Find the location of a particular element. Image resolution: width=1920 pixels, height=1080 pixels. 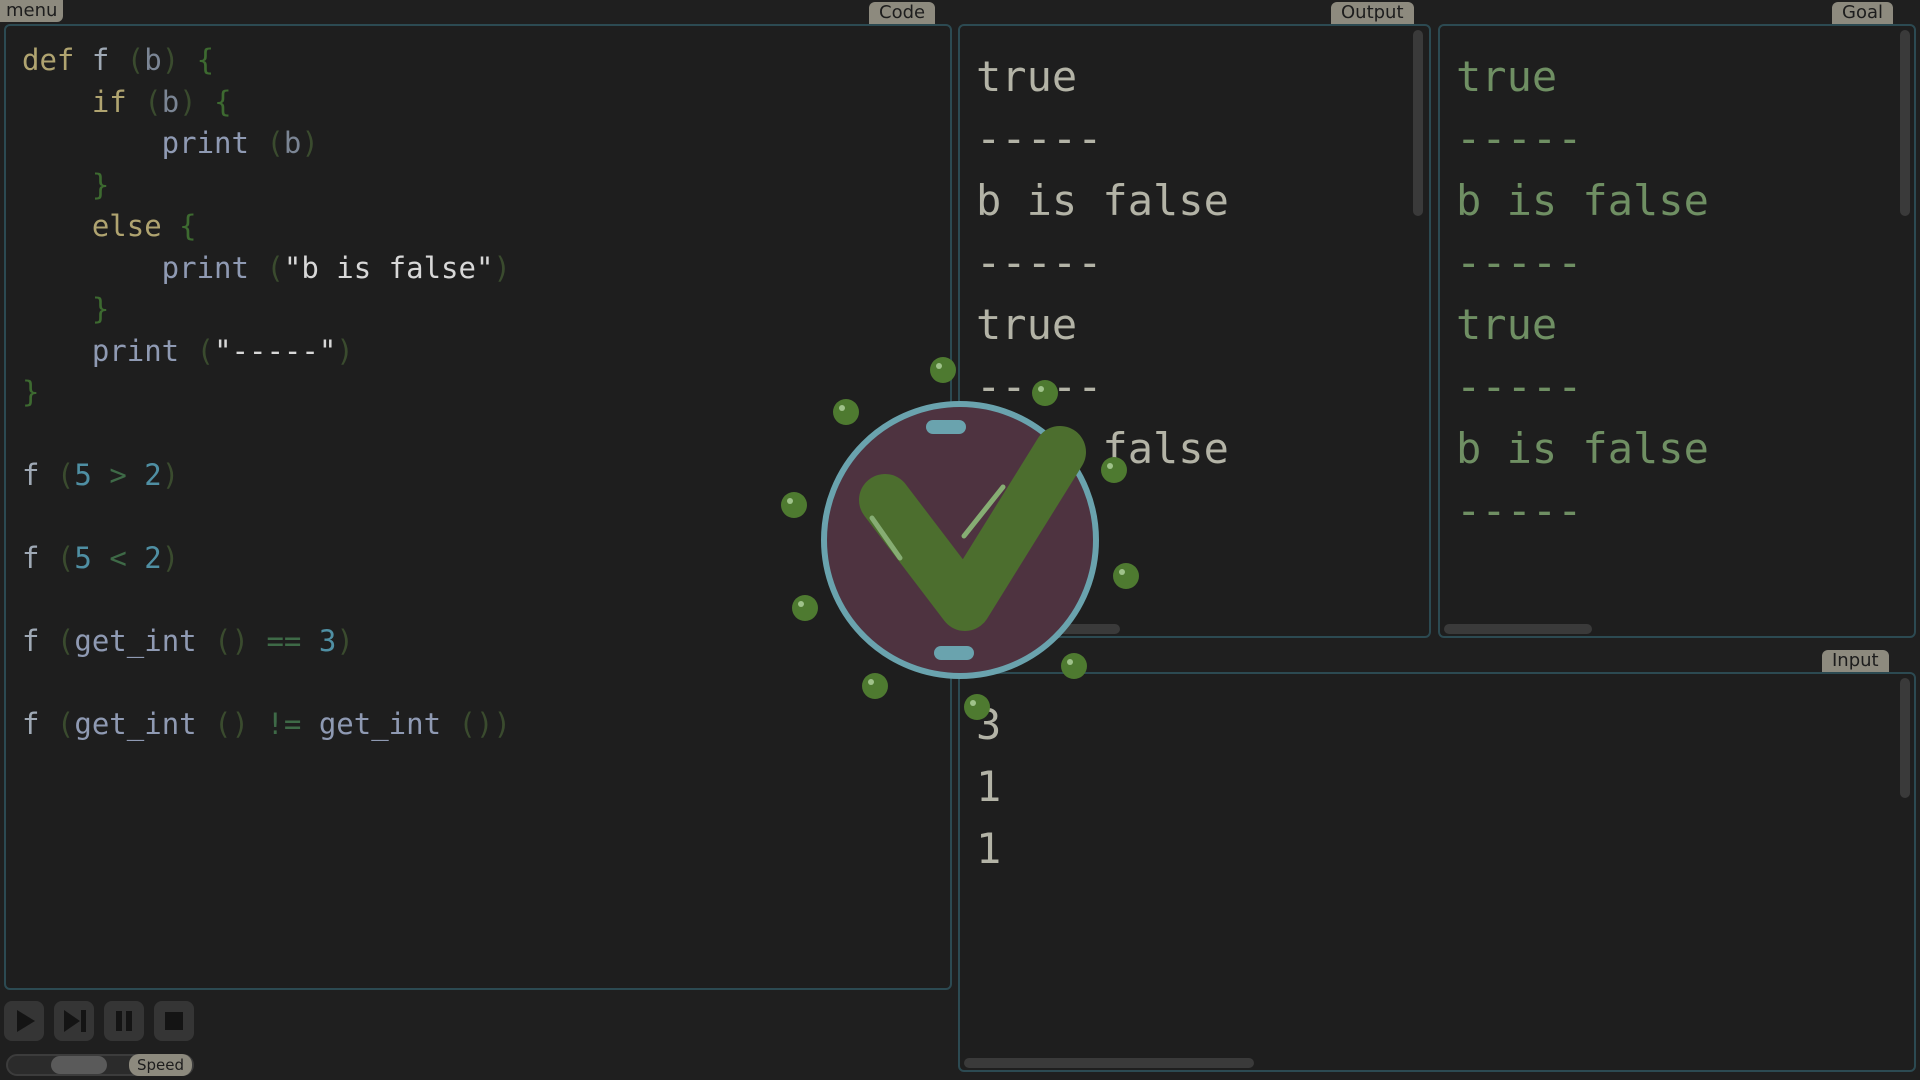

tab-code: Code is located at coordinates (902, 13).